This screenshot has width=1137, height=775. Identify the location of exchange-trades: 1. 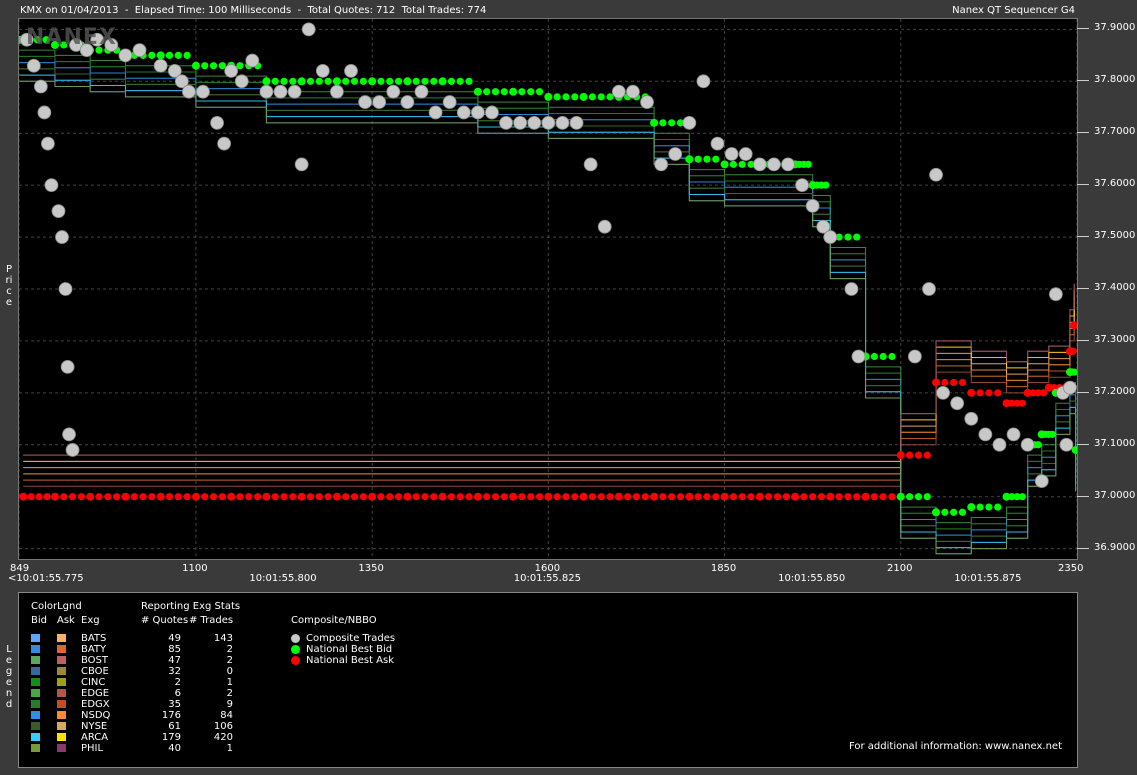
(229, 748).